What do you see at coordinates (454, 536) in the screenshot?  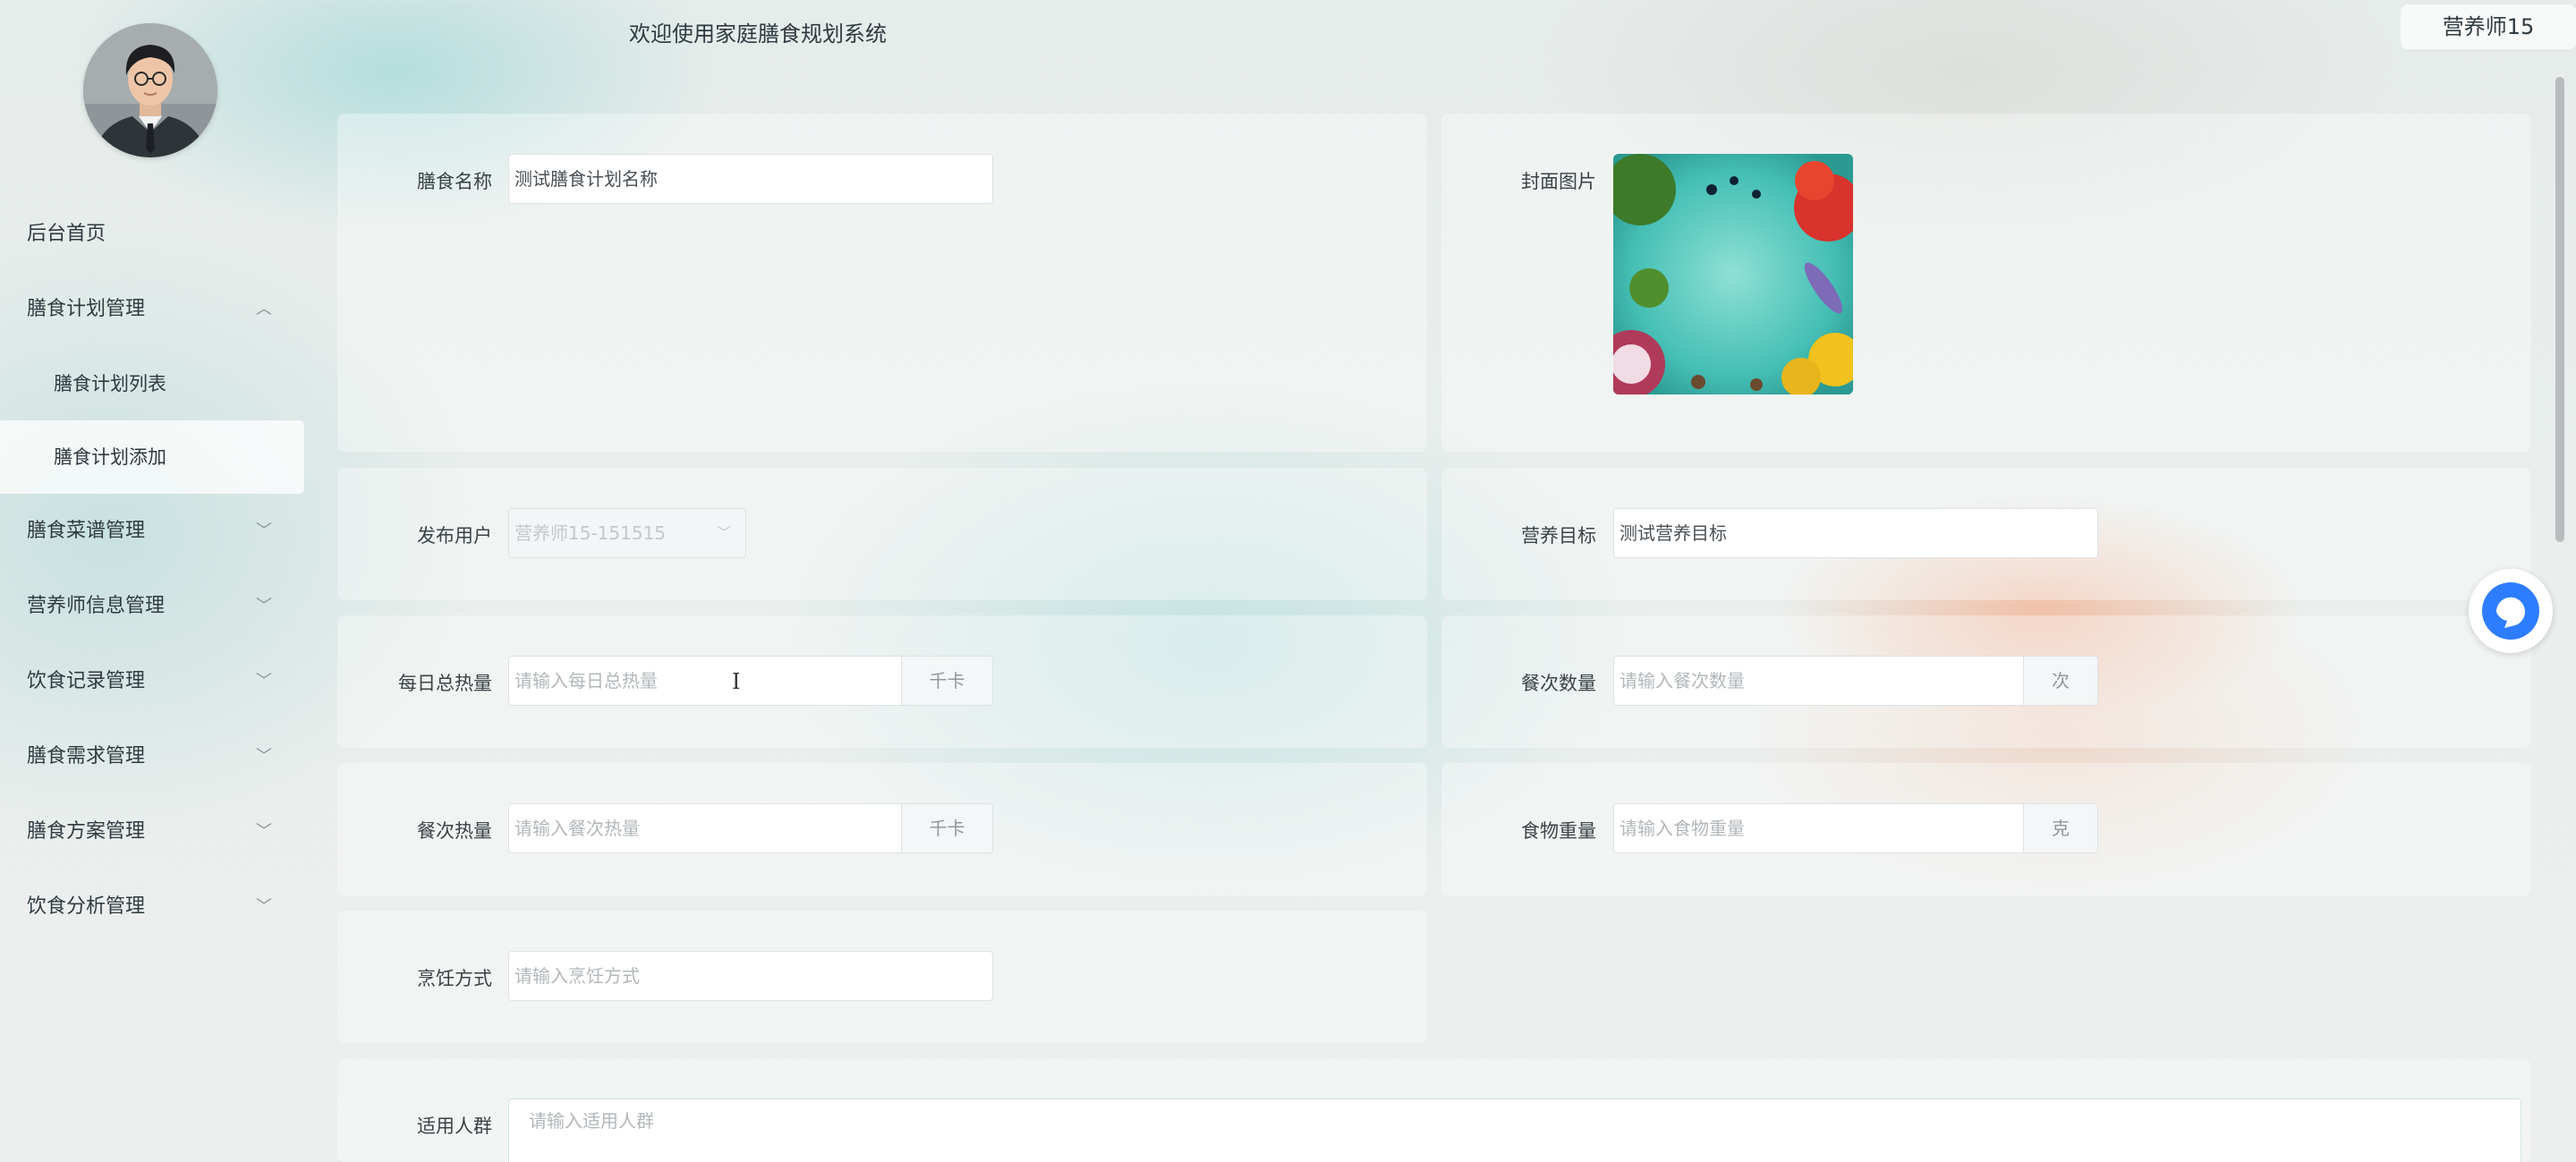 I see `publisher-label: 发布用户` at bounding box center [454, 536].